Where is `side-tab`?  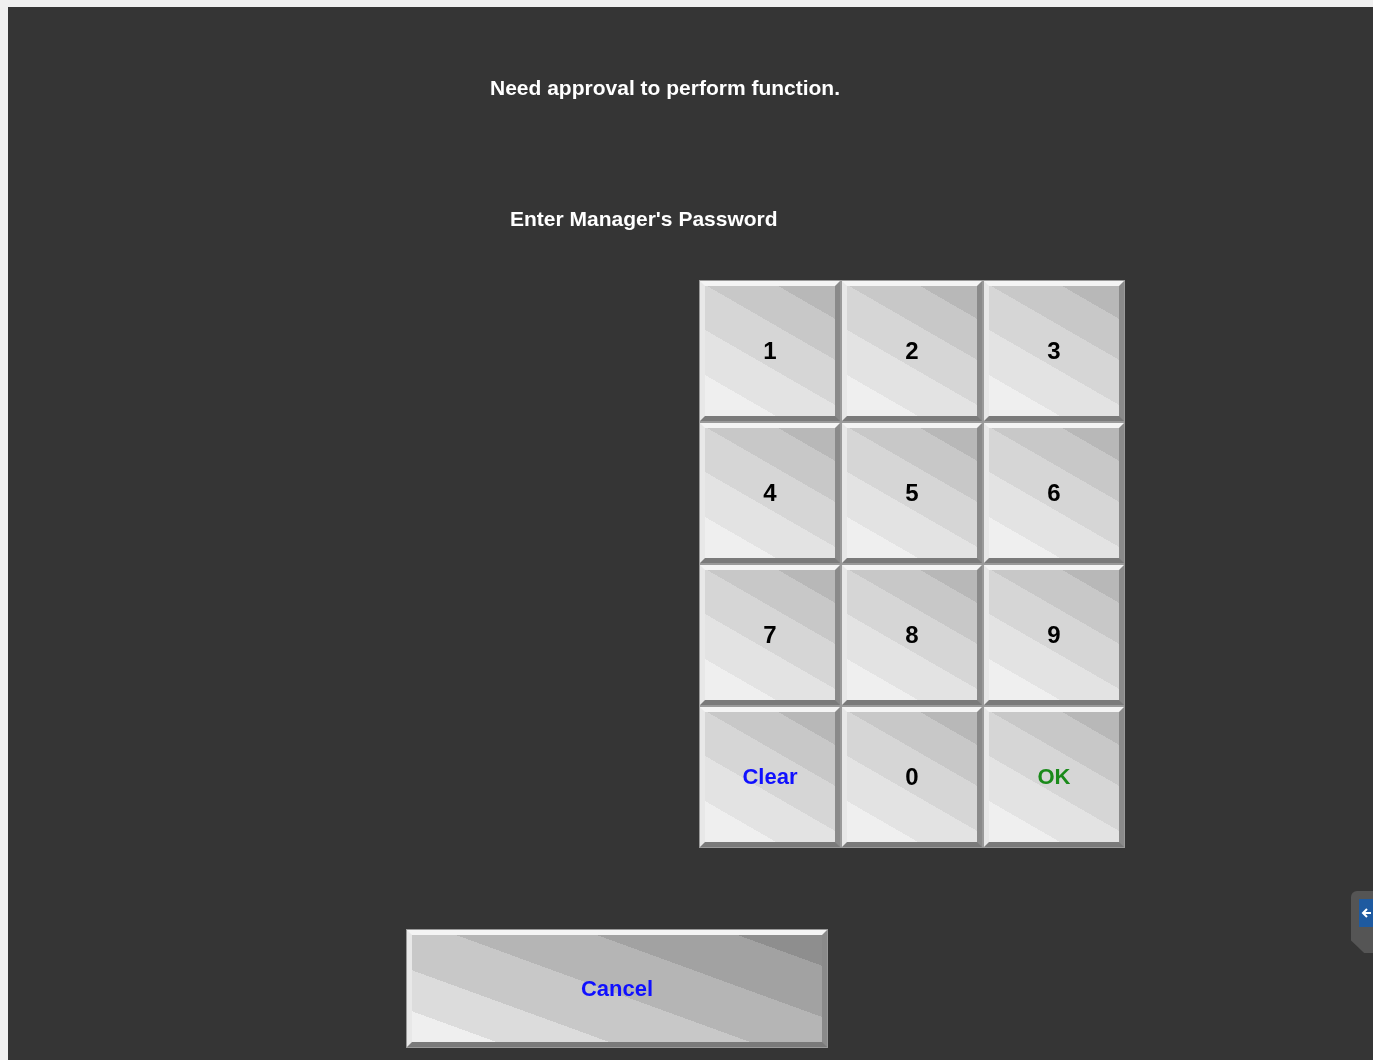
side-tab is located at coordinates (1362, 922).